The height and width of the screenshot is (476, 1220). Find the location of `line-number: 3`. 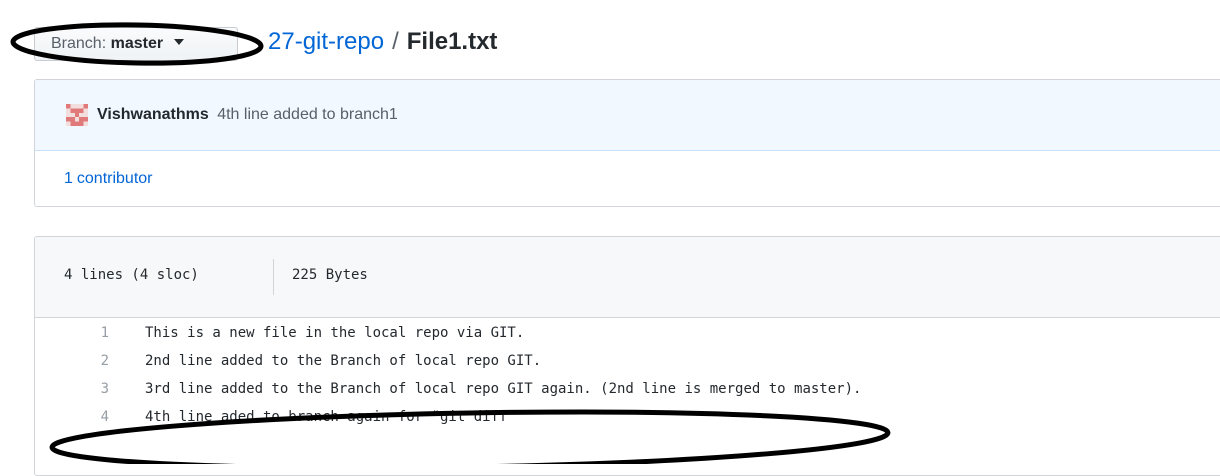

line-number: 3 is located at coordinates (72, 389).